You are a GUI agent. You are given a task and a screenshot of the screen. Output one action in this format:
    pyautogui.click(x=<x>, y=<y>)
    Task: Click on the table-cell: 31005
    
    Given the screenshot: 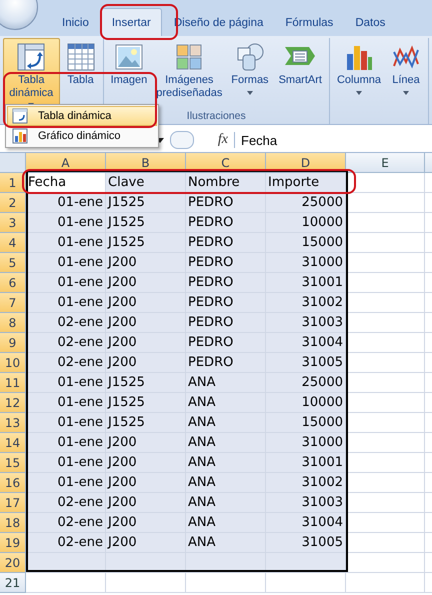 What is the action you would take?
    pyautogui.click(x=306, y=363)
    